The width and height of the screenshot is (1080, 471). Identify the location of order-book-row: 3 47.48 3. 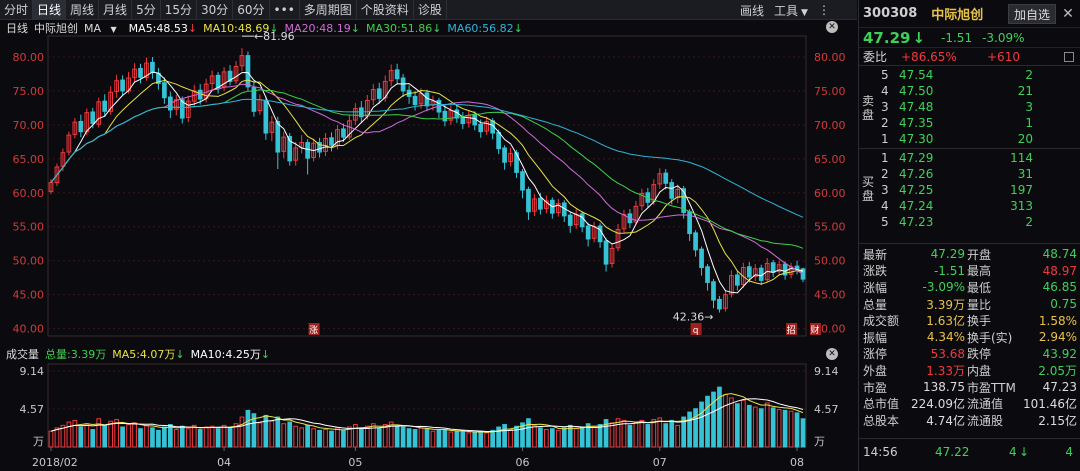
(969, 107).